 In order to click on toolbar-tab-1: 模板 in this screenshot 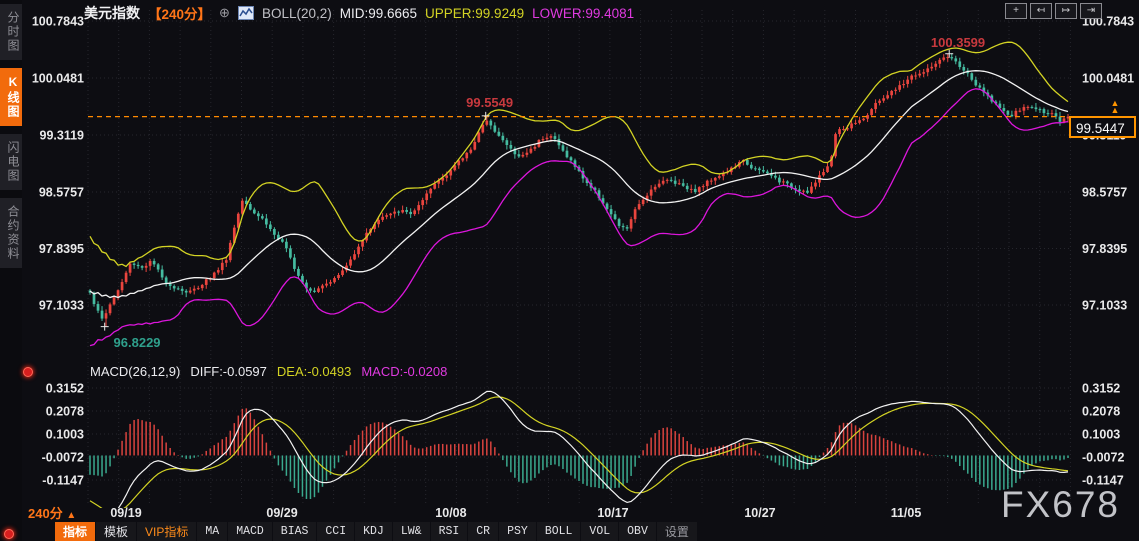, I will do `click(116, 531)`.